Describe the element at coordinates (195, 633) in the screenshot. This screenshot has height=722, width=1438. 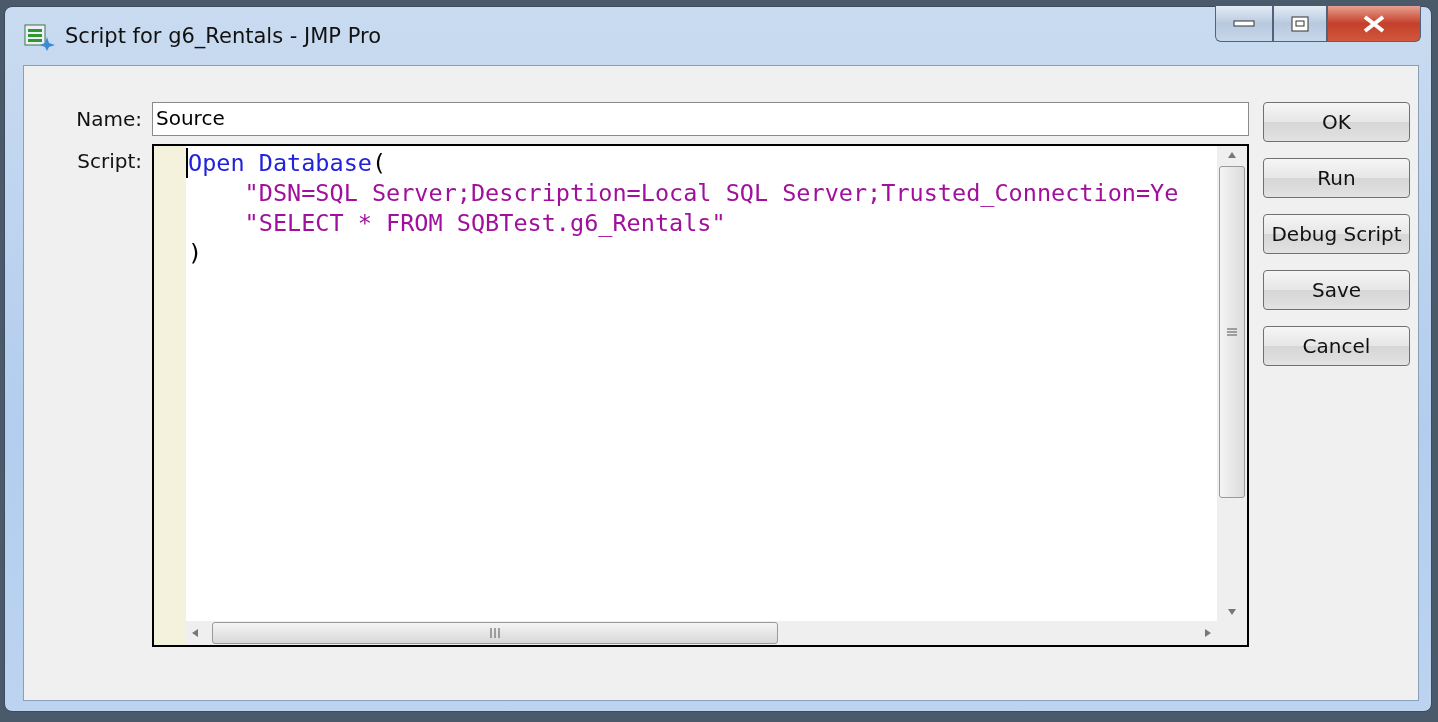
I see `scroll-left-icon` at that location.